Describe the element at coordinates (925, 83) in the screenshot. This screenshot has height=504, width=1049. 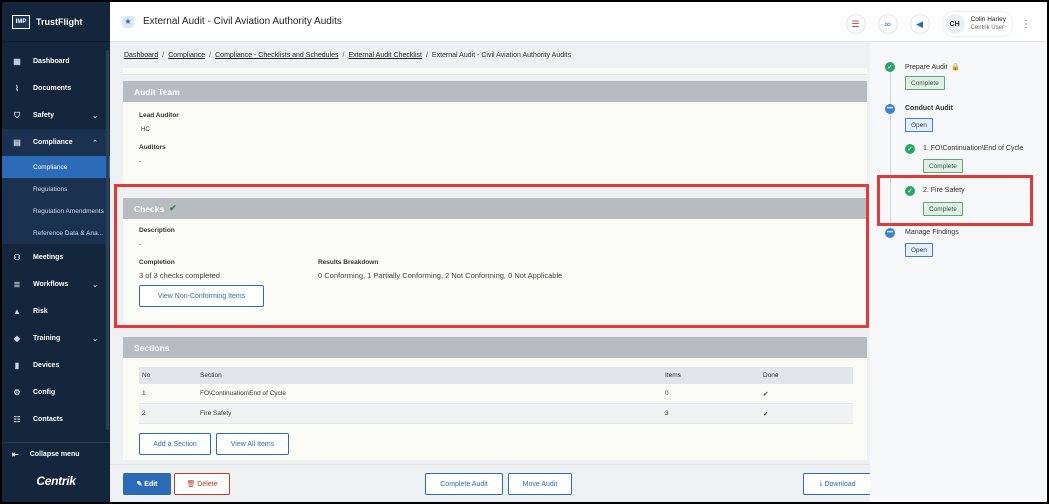
I see `prepare-status-badge: Complete` at that location.